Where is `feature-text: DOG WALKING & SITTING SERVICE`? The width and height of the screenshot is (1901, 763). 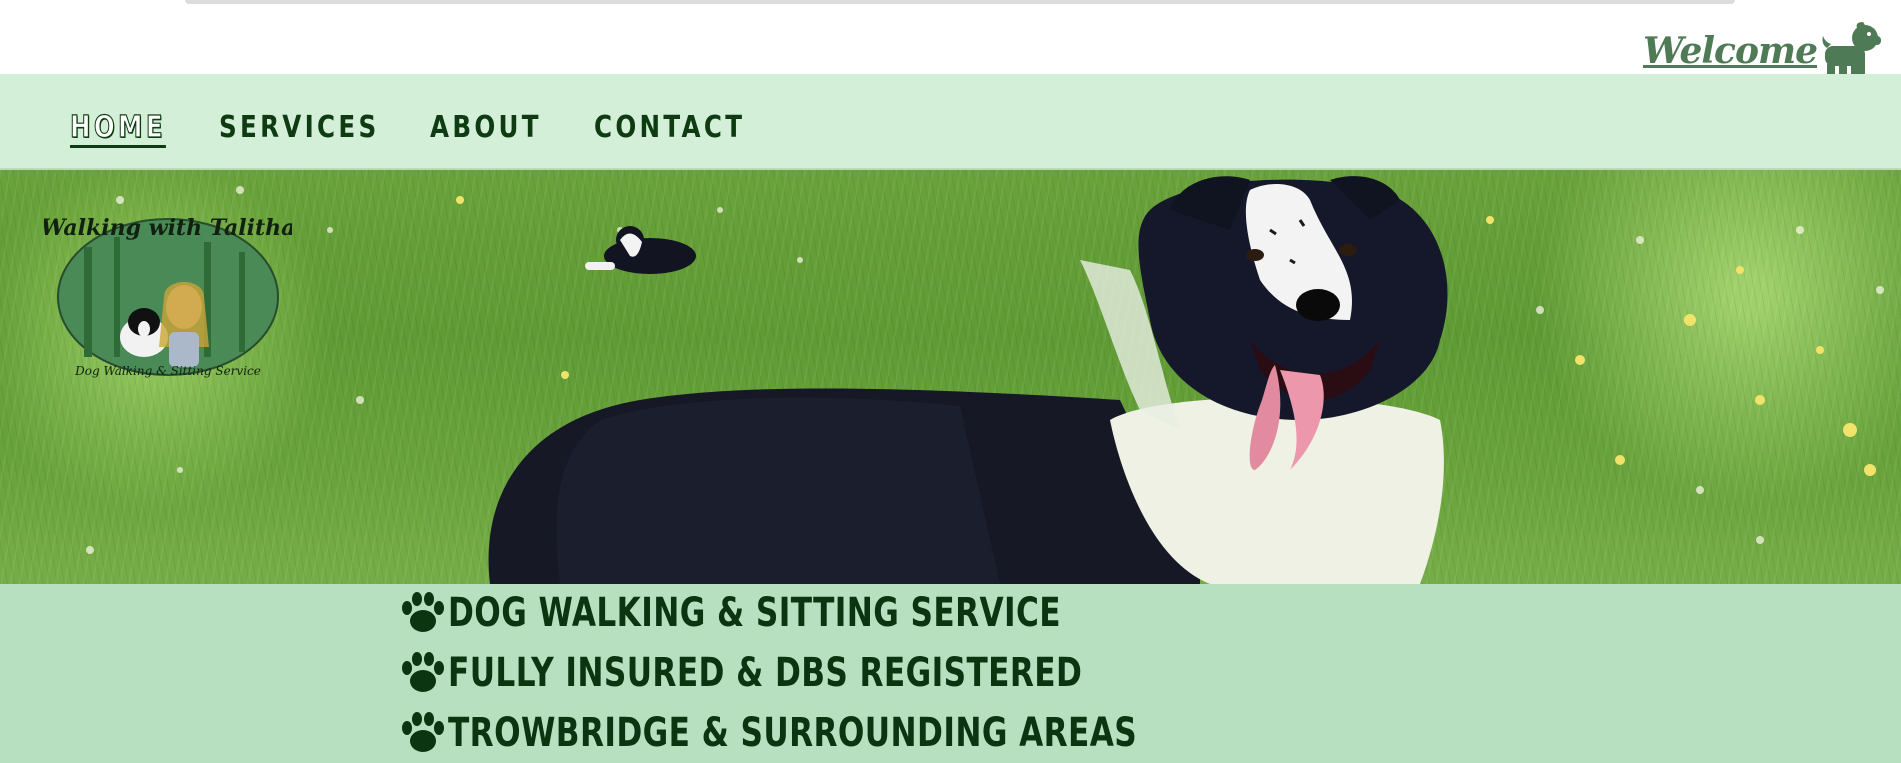
feature-text: DOG WALKING & SITTING SERVICE is located at coordinates (755, 613).